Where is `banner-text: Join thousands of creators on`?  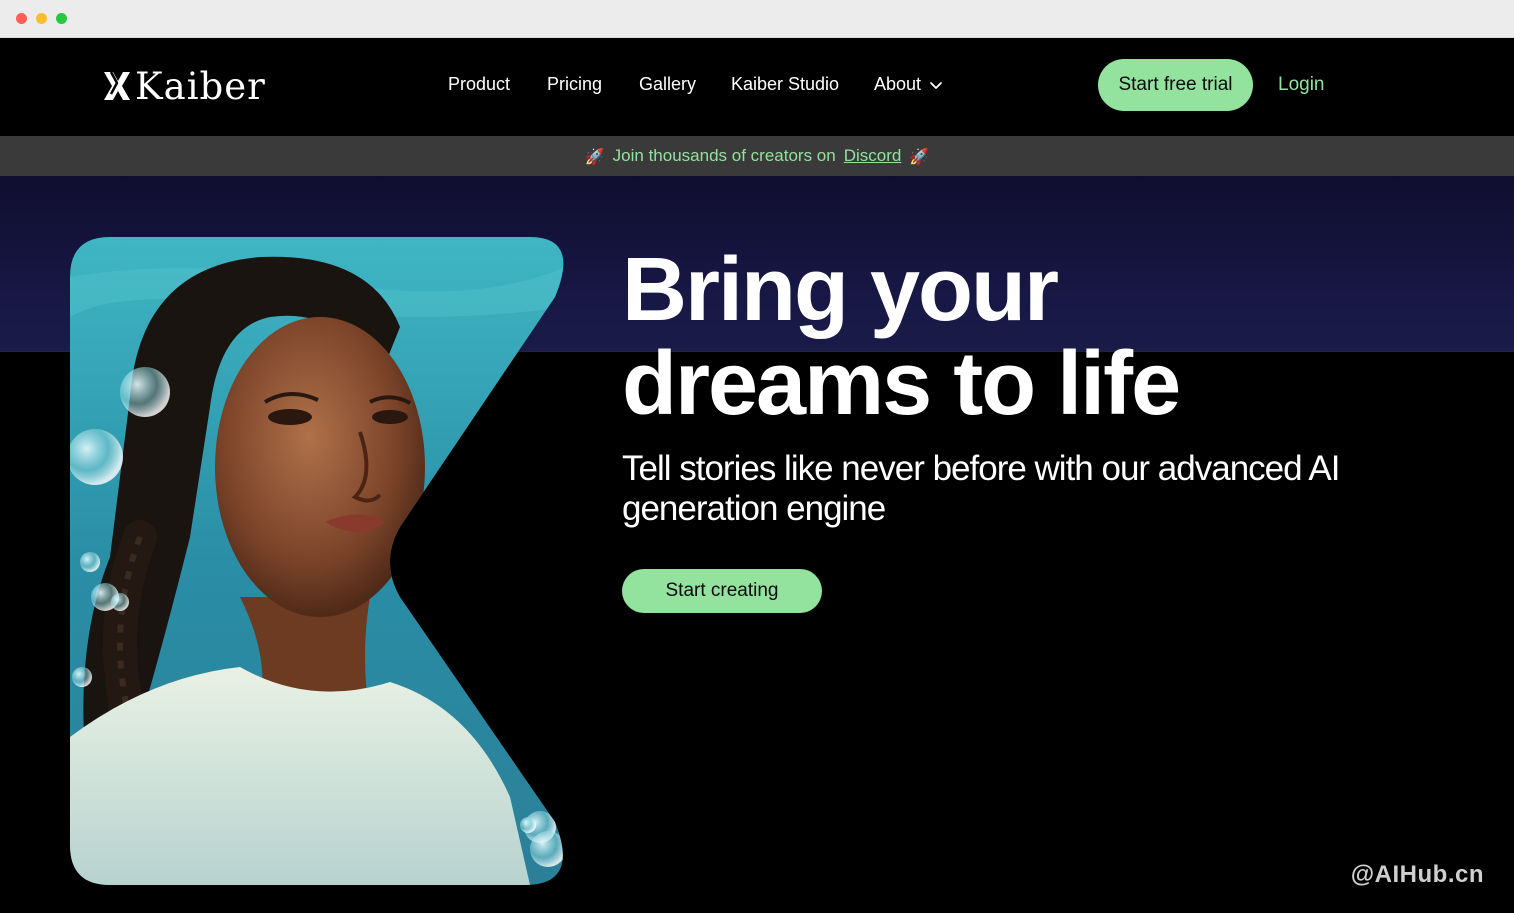
banner-text: Join thousands of creators on is located at coordinates (724, 155).